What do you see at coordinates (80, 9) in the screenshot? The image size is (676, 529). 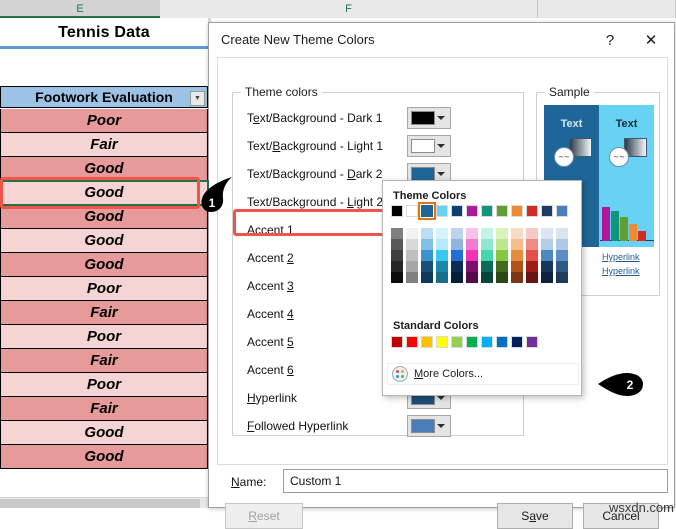 I see `column-header-e: E` at bounding box center [80, 9].